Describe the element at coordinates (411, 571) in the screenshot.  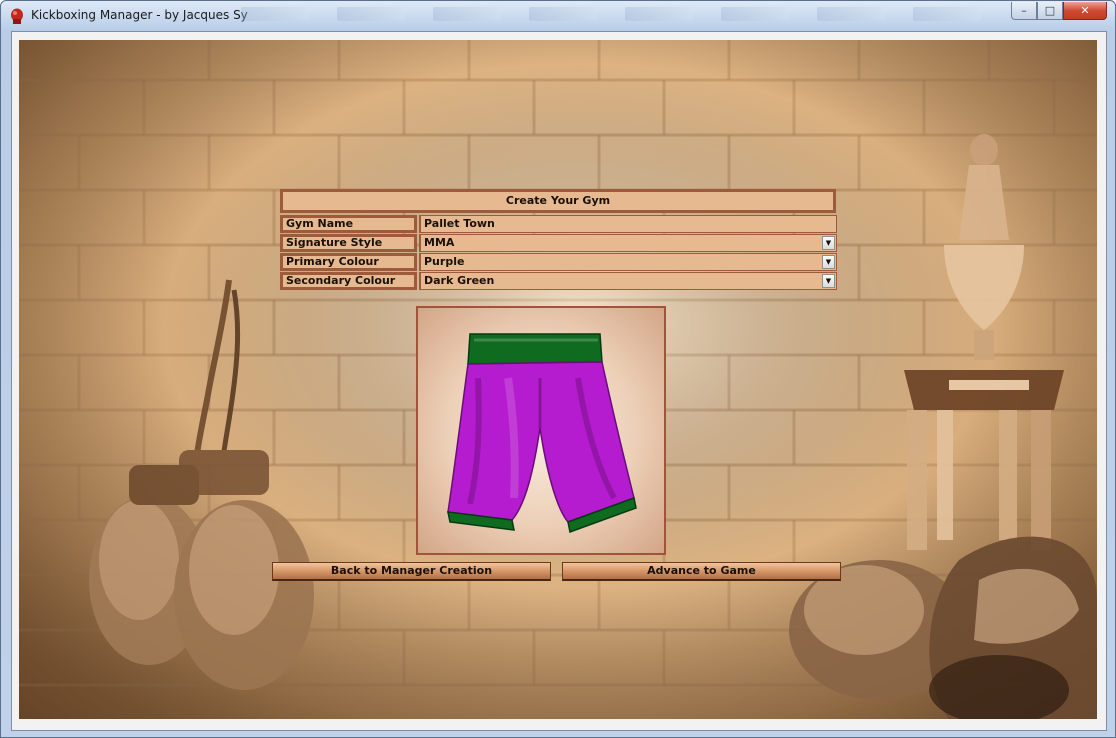
I see `back-to-manager-creation-button: Back to Manager Creation` at that location.